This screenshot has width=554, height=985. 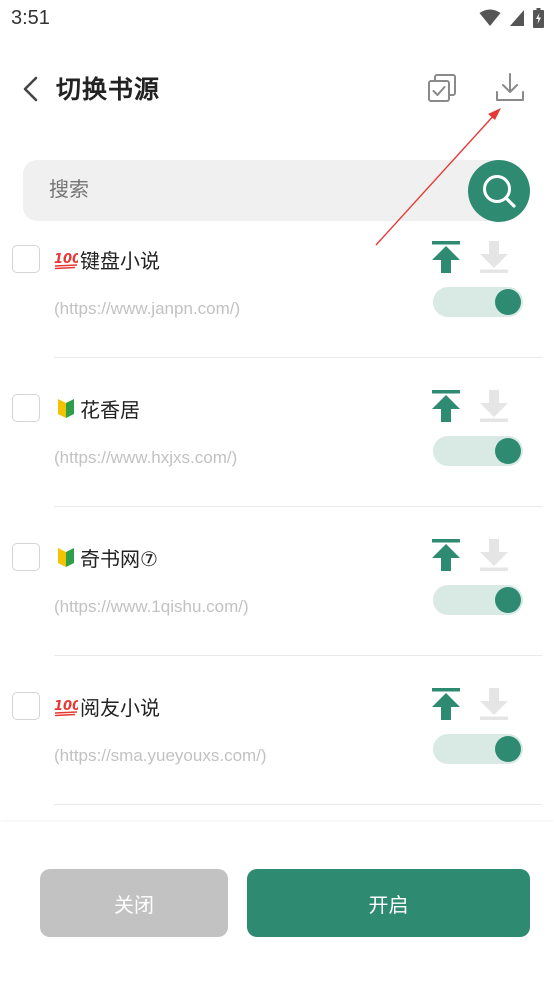 What do you see at coordinates (147, 308) in the screenshot?
I see `source-url: (https://www.janpn.com/)` at bounding box center [147, 308].